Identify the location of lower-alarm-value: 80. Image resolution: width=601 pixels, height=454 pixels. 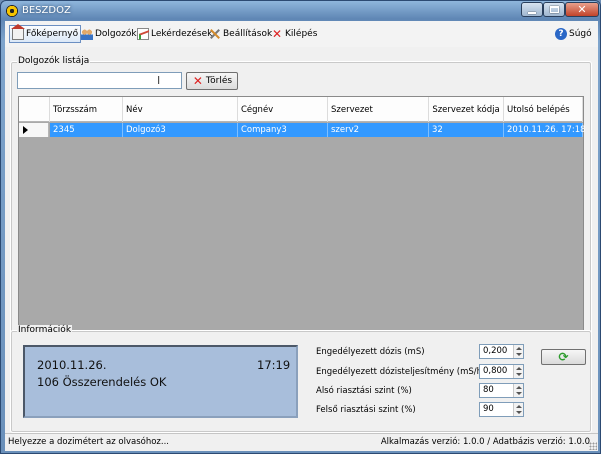
(488, 390).